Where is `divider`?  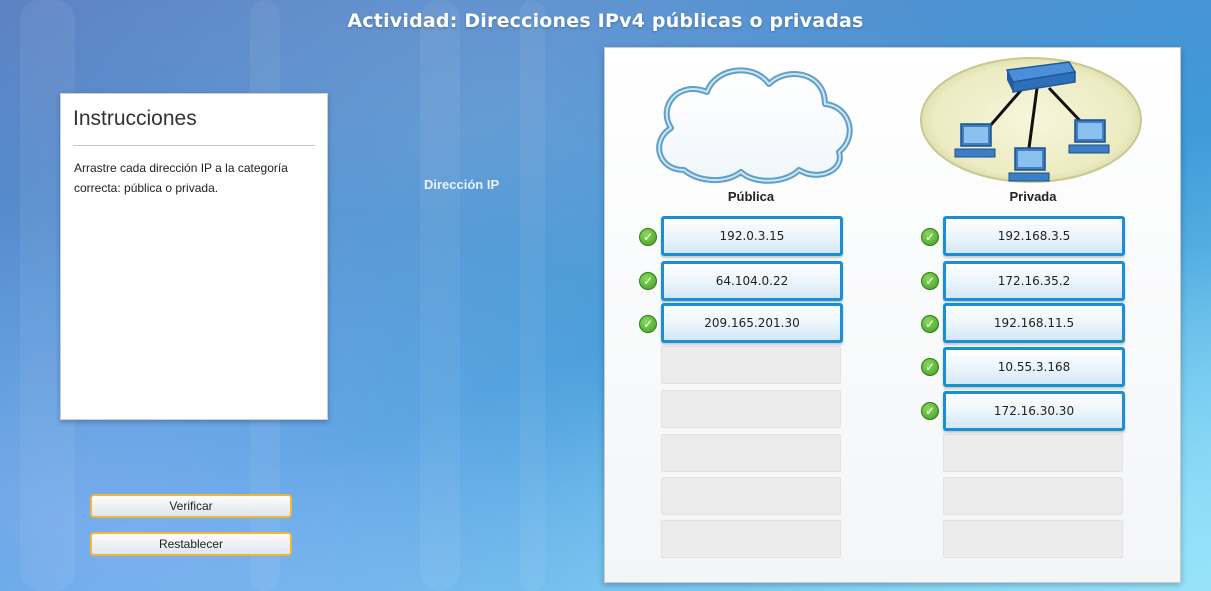
divider is located at coordinates (194, 145).